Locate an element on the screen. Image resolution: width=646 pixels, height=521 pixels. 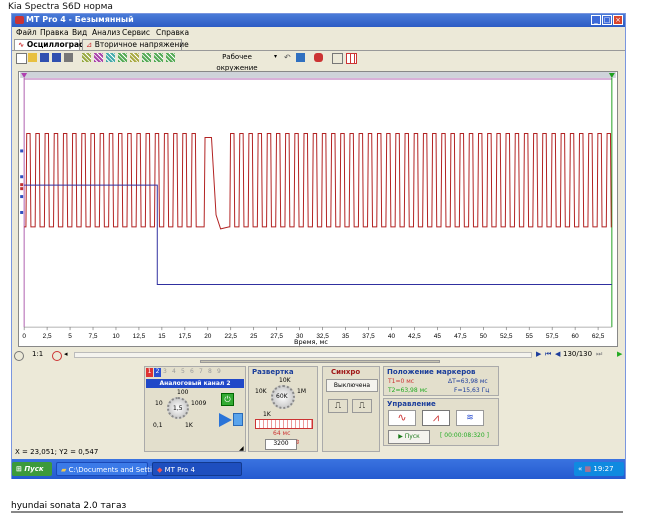
x-tick-label: 10 is located at coordinates (116, 336).